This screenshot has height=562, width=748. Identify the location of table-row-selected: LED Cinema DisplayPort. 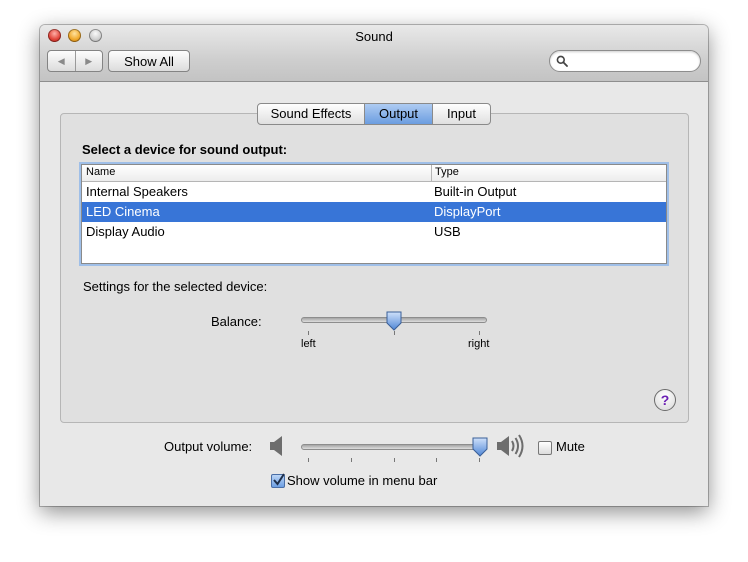
(374, 212).